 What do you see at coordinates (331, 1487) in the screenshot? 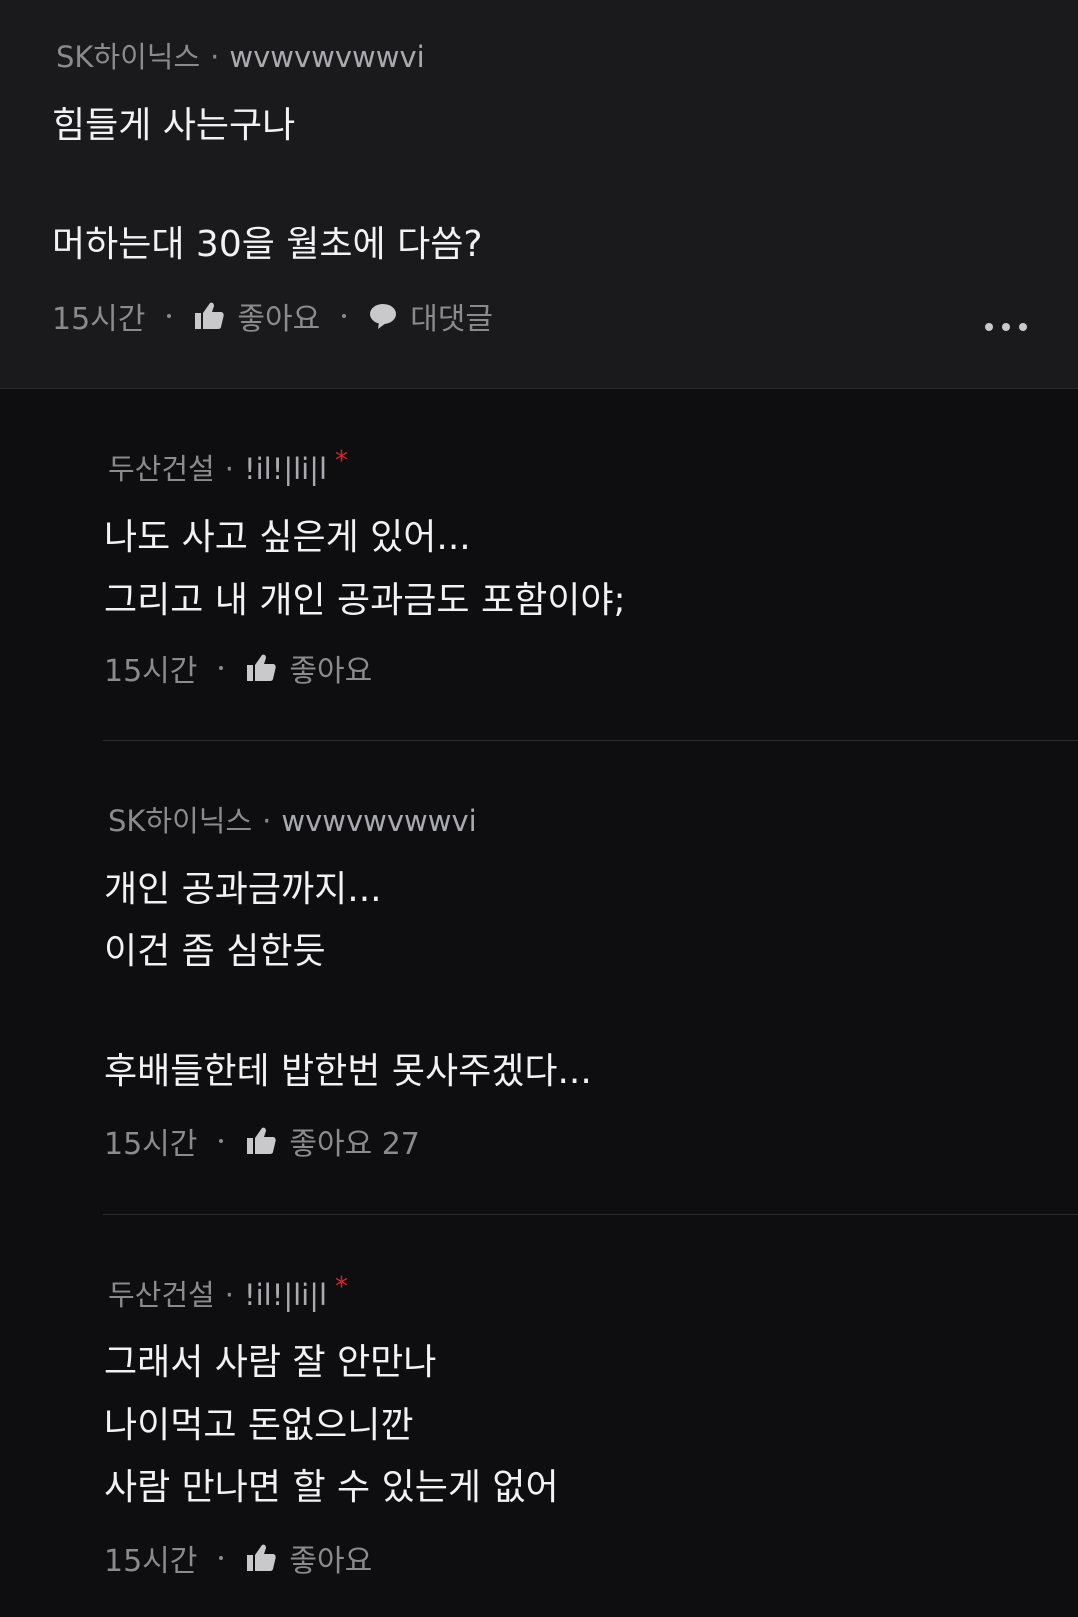
I see `comment-text-line: 사람 만나면 할 수 있는게 없어` at bounding box center [331, 1487].